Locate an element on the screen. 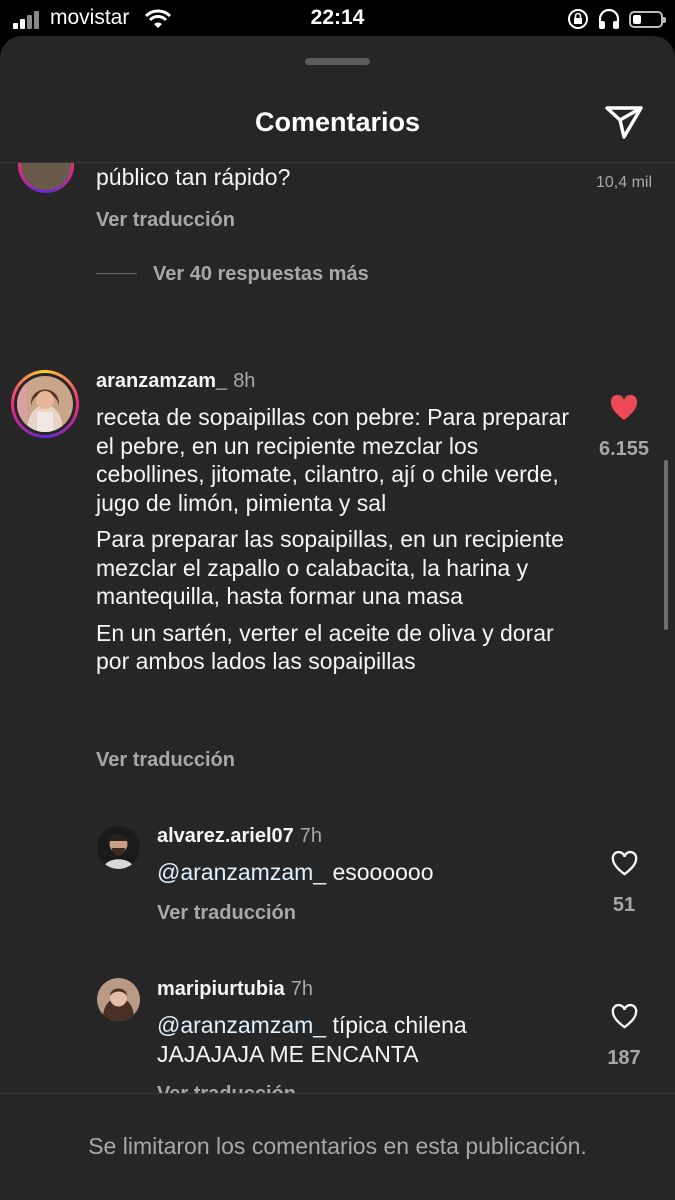 Image resolution: width=675 pixels, height=1200 pixels. username: aranzamzam_ is located at coordinates (161, 381).